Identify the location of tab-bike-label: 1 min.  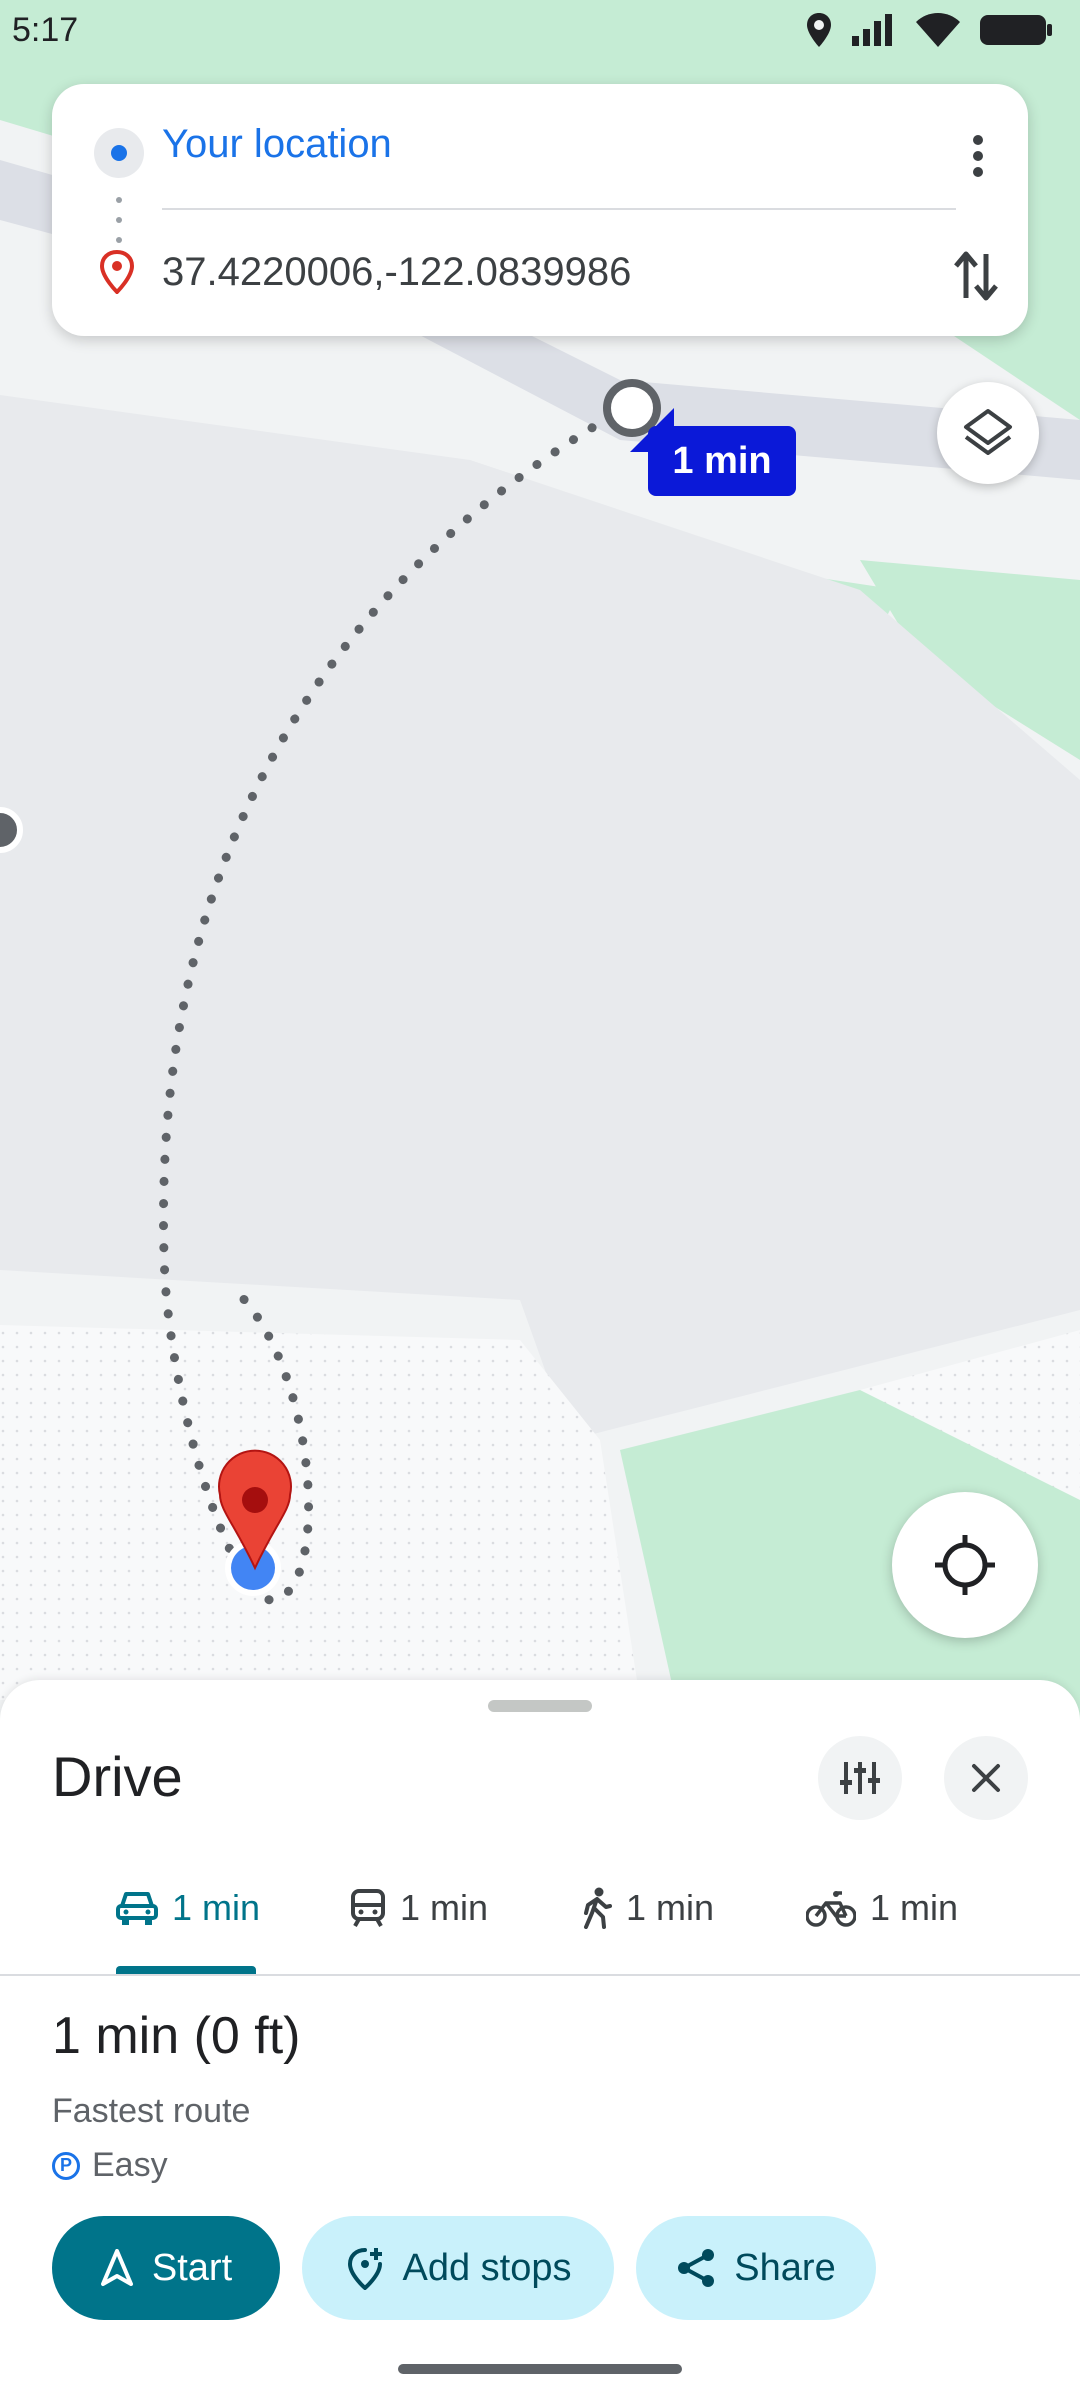
(914, 1907).